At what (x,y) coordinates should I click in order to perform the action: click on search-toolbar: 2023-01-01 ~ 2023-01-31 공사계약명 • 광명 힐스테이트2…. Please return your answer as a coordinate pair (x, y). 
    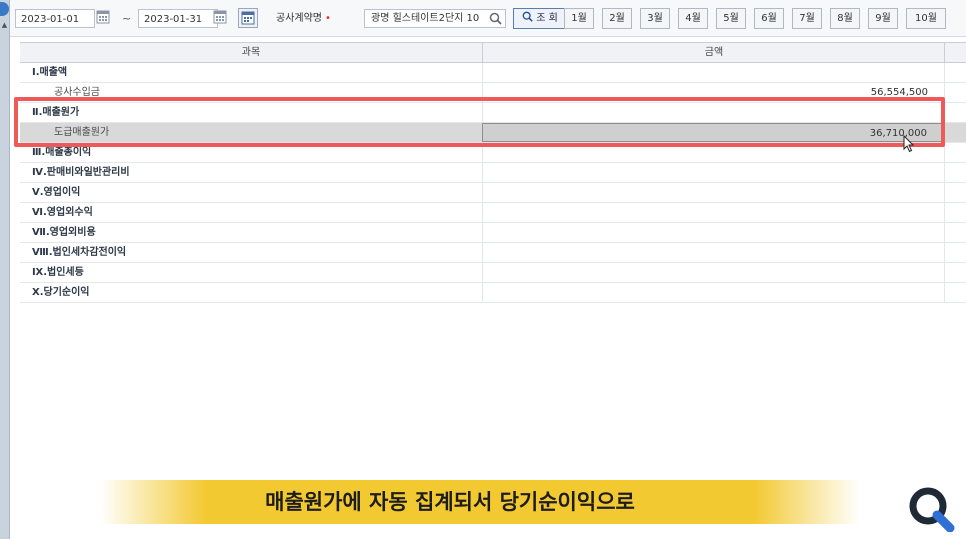
    Looking at the image, I should click on (488, 18).